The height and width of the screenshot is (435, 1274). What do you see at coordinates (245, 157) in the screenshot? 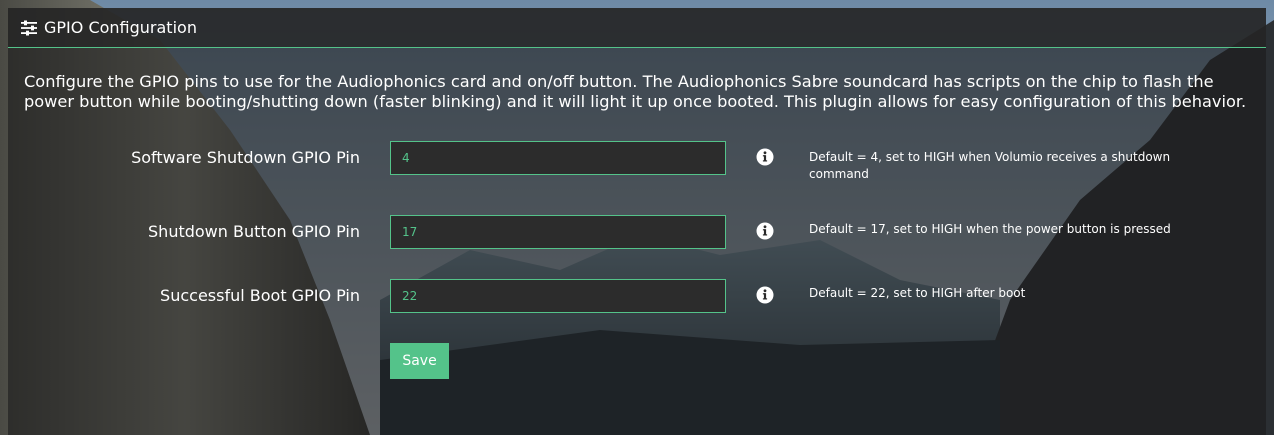
I see `software-shutdown-label: Software Shutdown GPIO Pin` at bounding box center [245, 157].